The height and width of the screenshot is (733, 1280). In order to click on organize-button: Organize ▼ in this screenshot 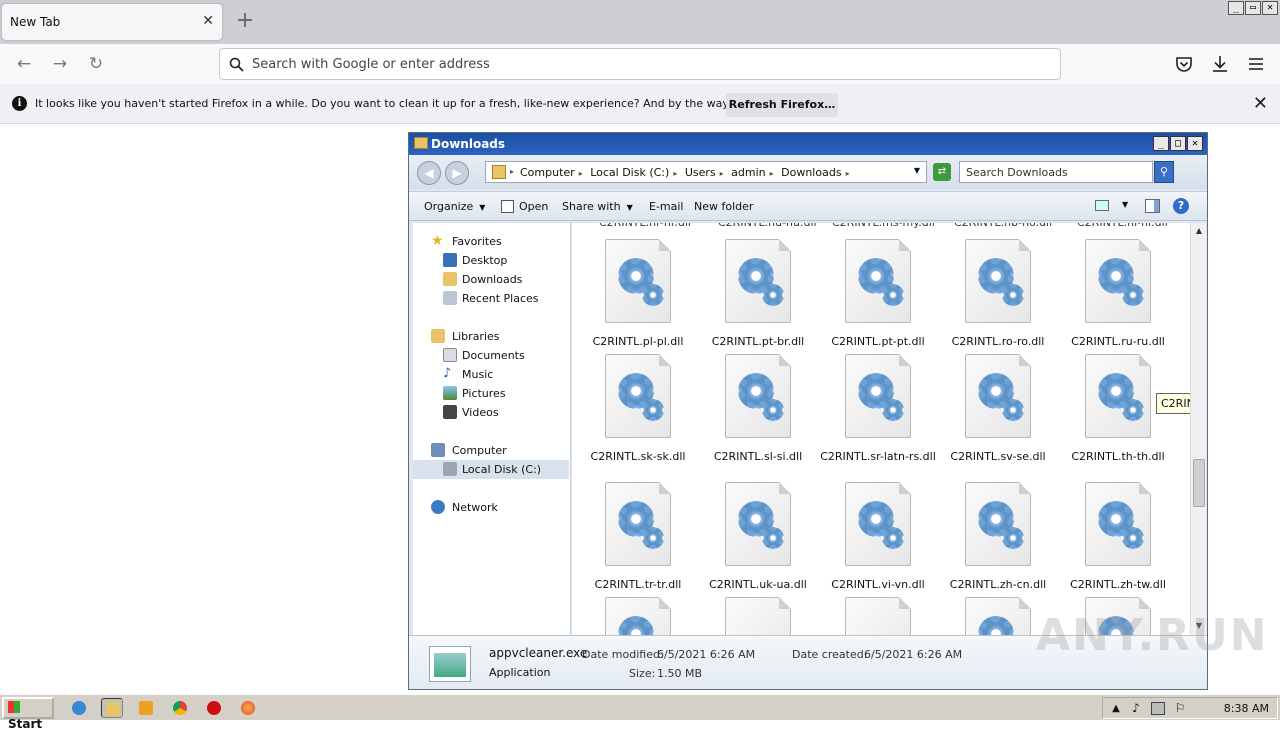, I will do `click(454, 206)`.